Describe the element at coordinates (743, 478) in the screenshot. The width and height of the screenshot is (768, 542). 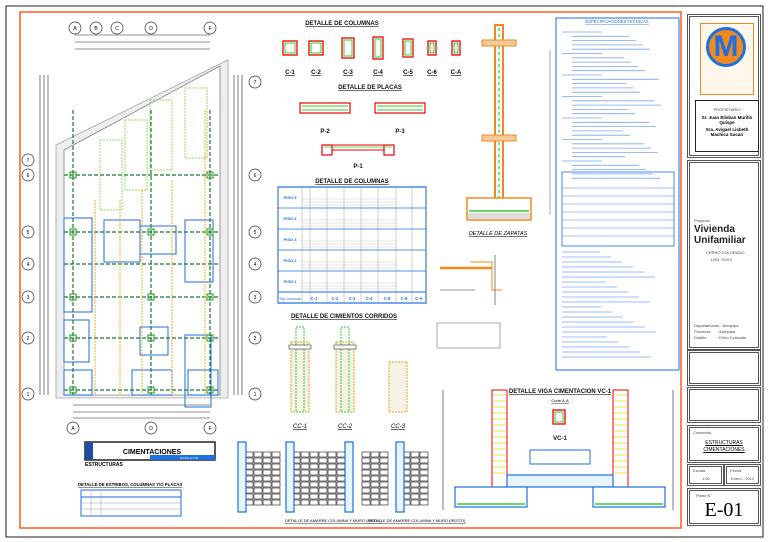
I see `date-value: Enero - 2014` at that location.